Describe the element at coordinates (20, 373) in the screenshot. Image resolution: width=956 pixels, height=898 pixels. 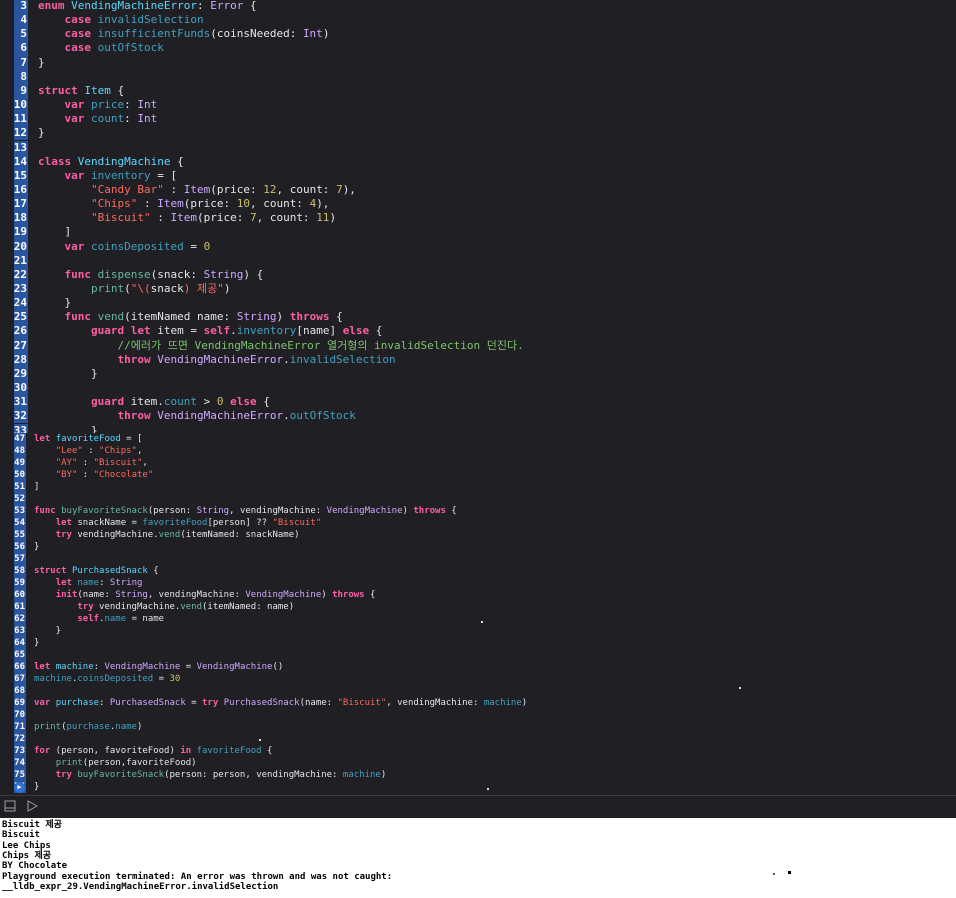
I see `line-number: 29` at that location.